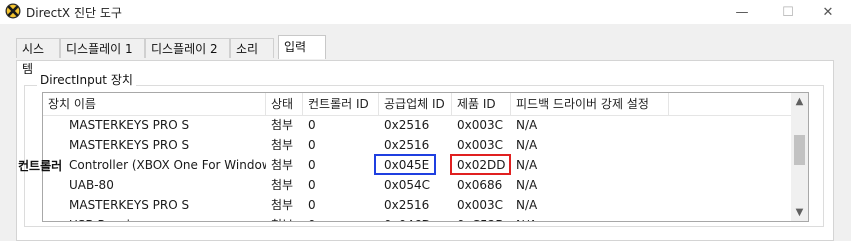  Describe the element at coordinates (788, 12) in the screenshot. I see `maximize-icon: ☐` at that location.